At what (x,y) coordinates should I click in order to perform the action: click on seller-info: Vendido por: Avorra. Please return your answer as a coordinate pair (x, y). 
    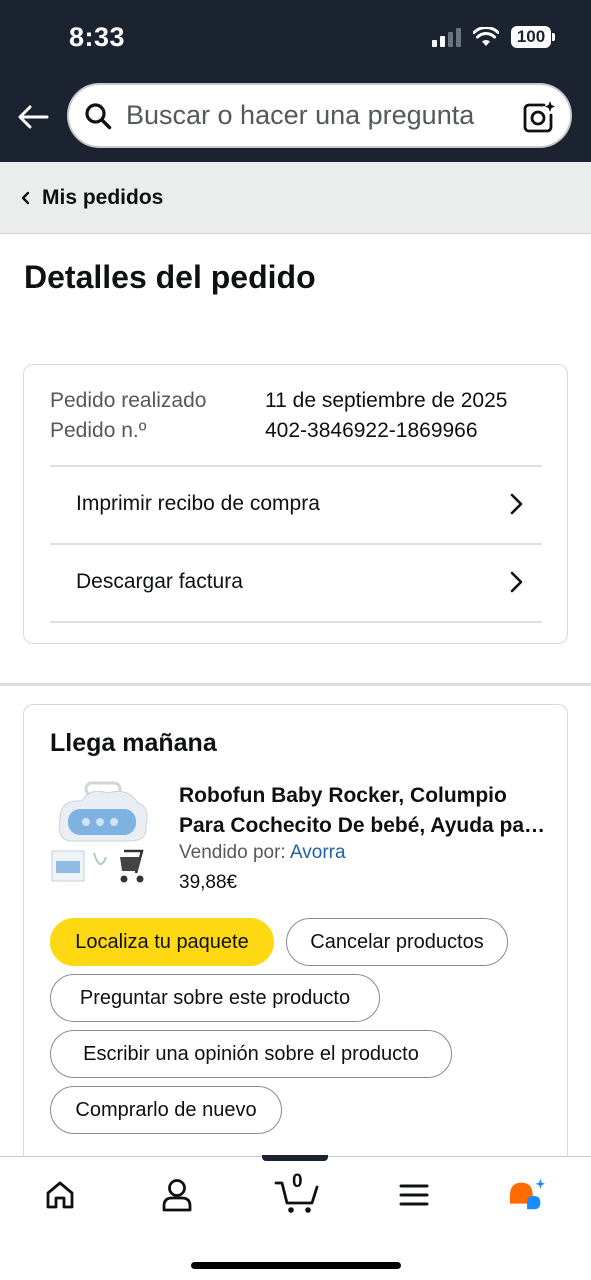
    Looking at the image, I should click on (262, 853).